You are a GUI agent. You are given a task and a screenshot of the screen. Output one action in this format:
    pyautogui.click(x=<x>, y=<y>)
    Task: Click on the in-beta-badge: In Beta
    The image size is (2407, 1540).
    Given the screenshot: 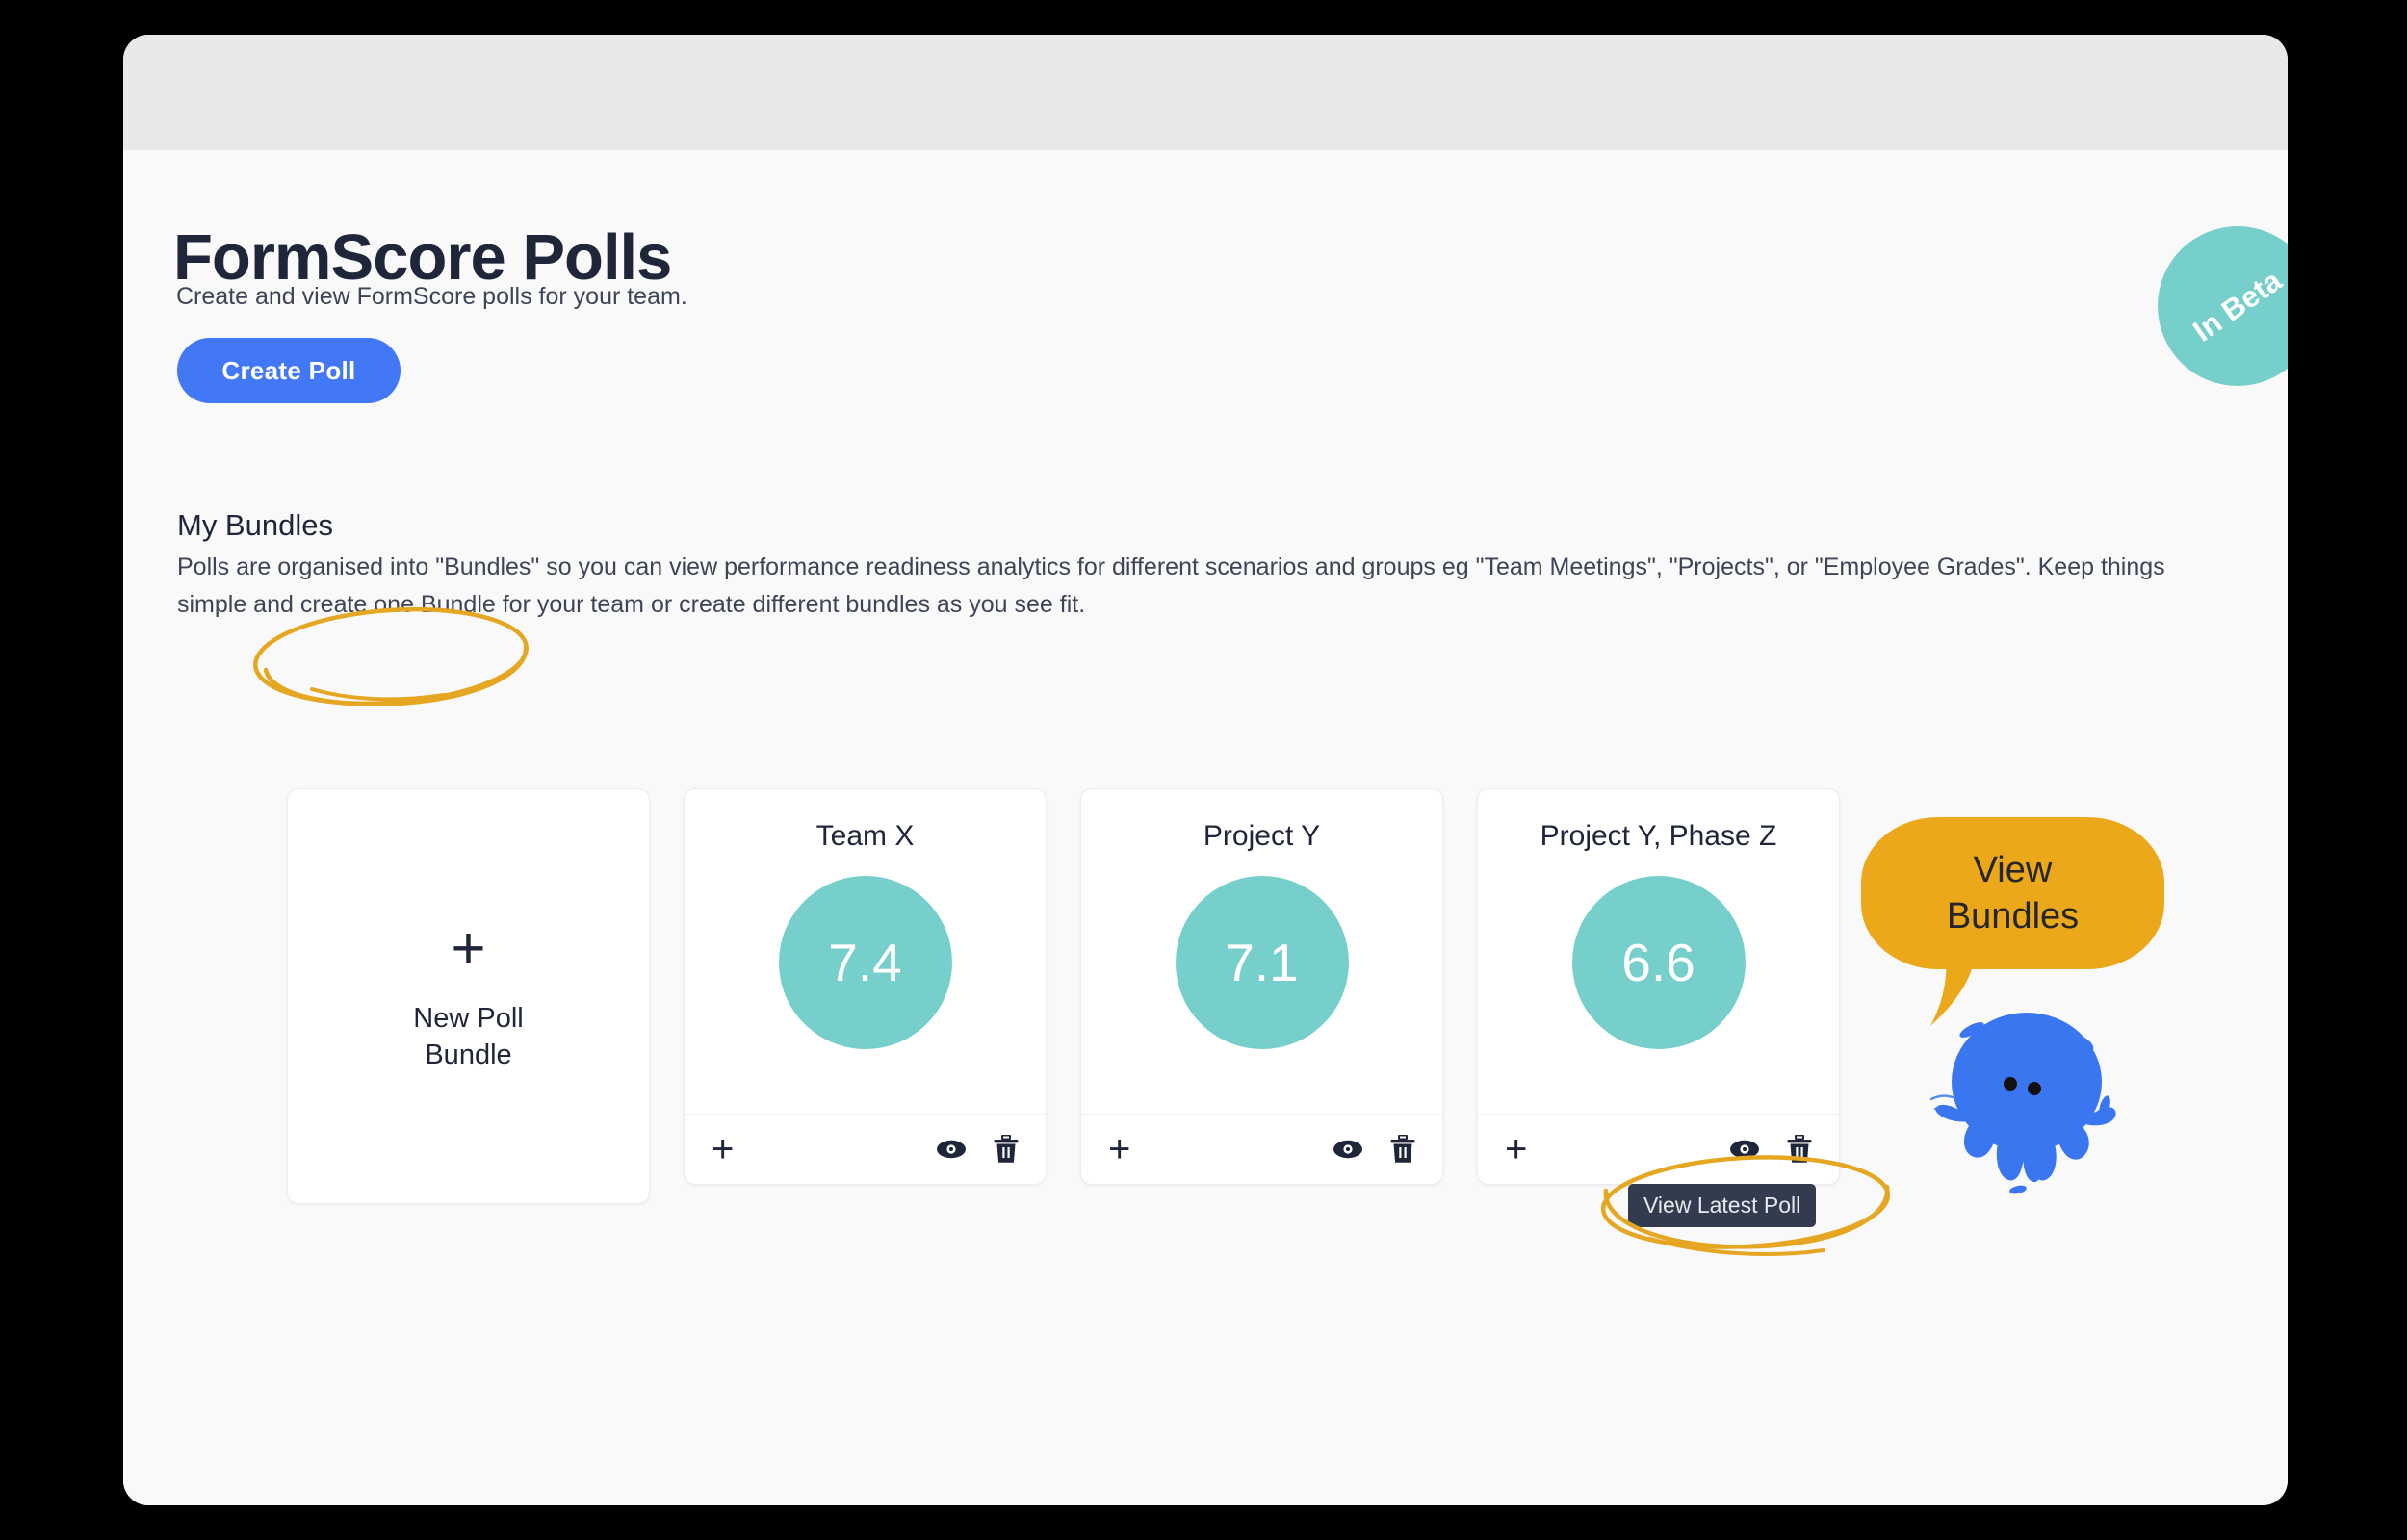 What is the action you would take?
    pyautogui.click(x=2223, y=306)
    